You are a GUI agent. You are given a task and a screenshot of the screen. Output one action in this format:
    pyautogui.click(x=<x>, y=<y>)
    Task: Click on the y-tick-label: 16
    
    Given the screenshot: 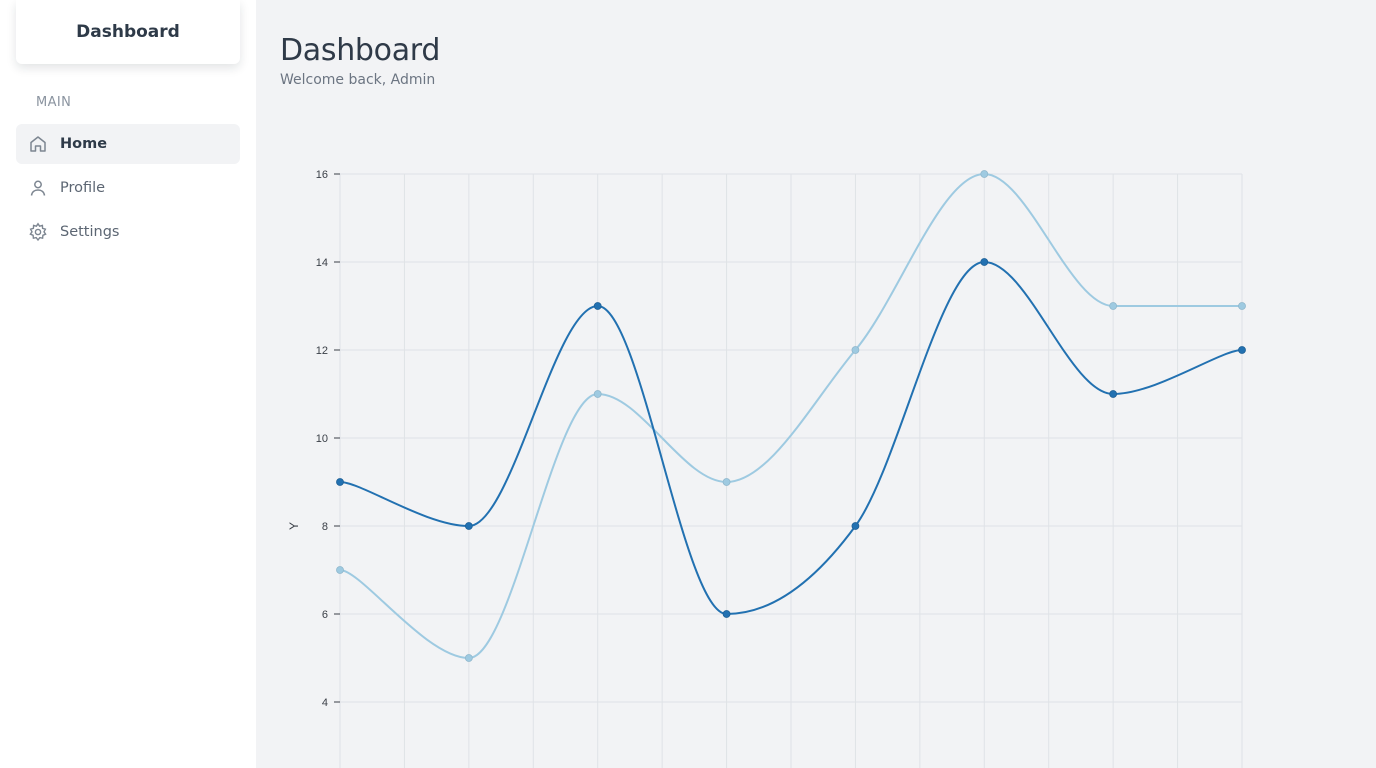 What is the action you would take?
    pyautogui.click(x=322, y=175)
    